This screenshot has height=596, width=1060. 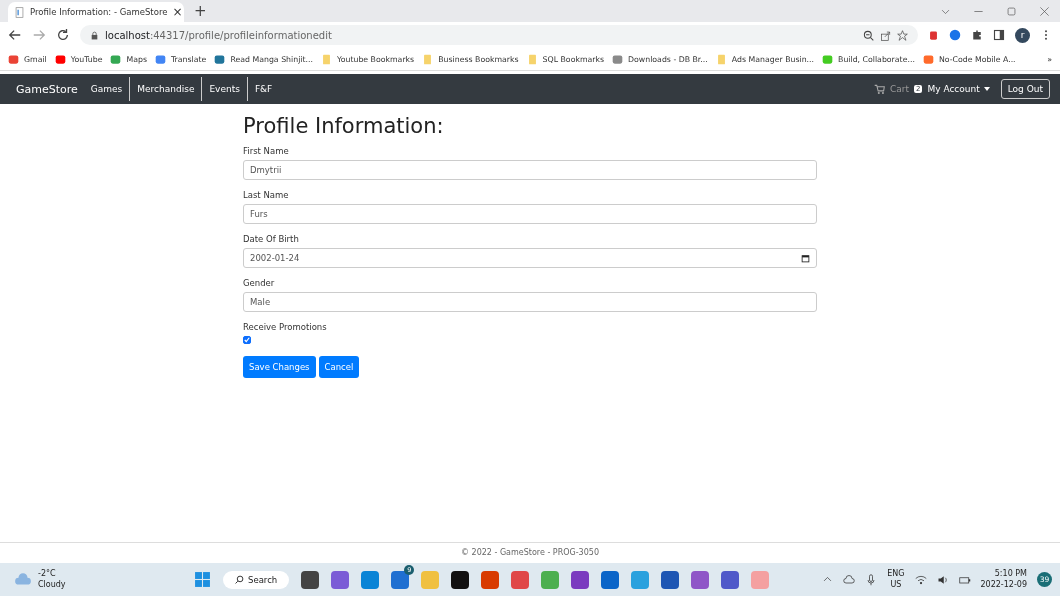 I want to click on logout-button: Log Out, so click(x=1025, y=89).